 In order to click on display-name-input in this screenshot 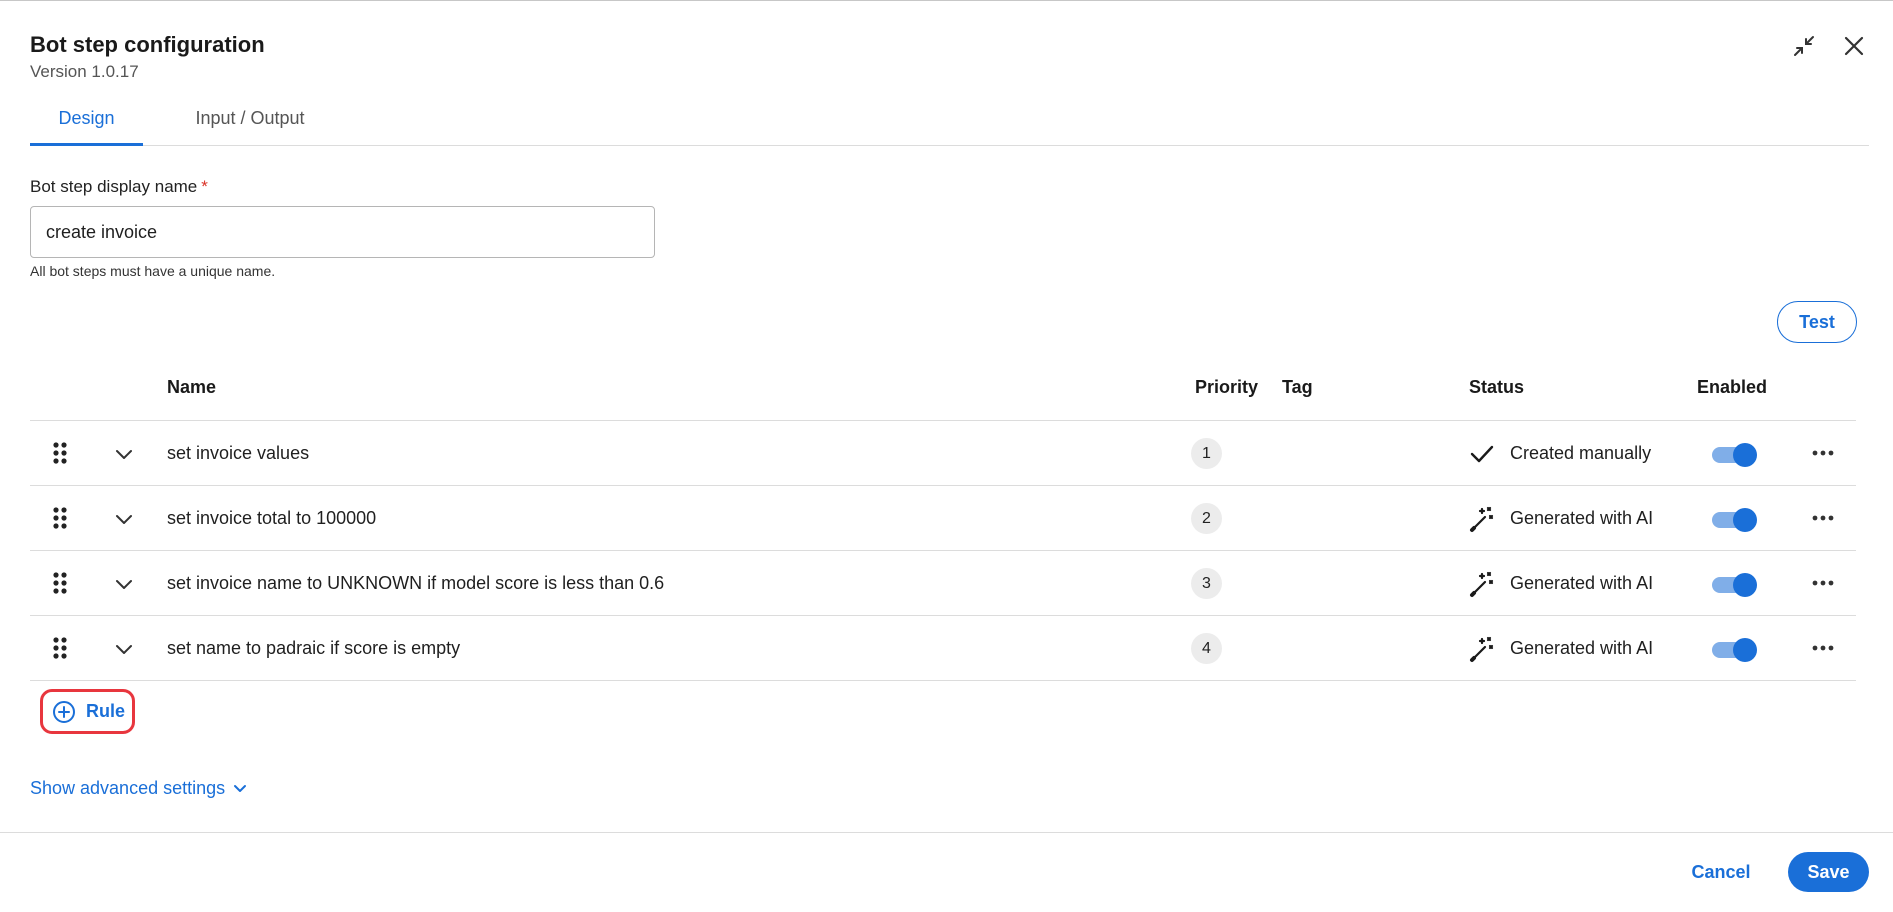, I will do `click(342, 232)`.